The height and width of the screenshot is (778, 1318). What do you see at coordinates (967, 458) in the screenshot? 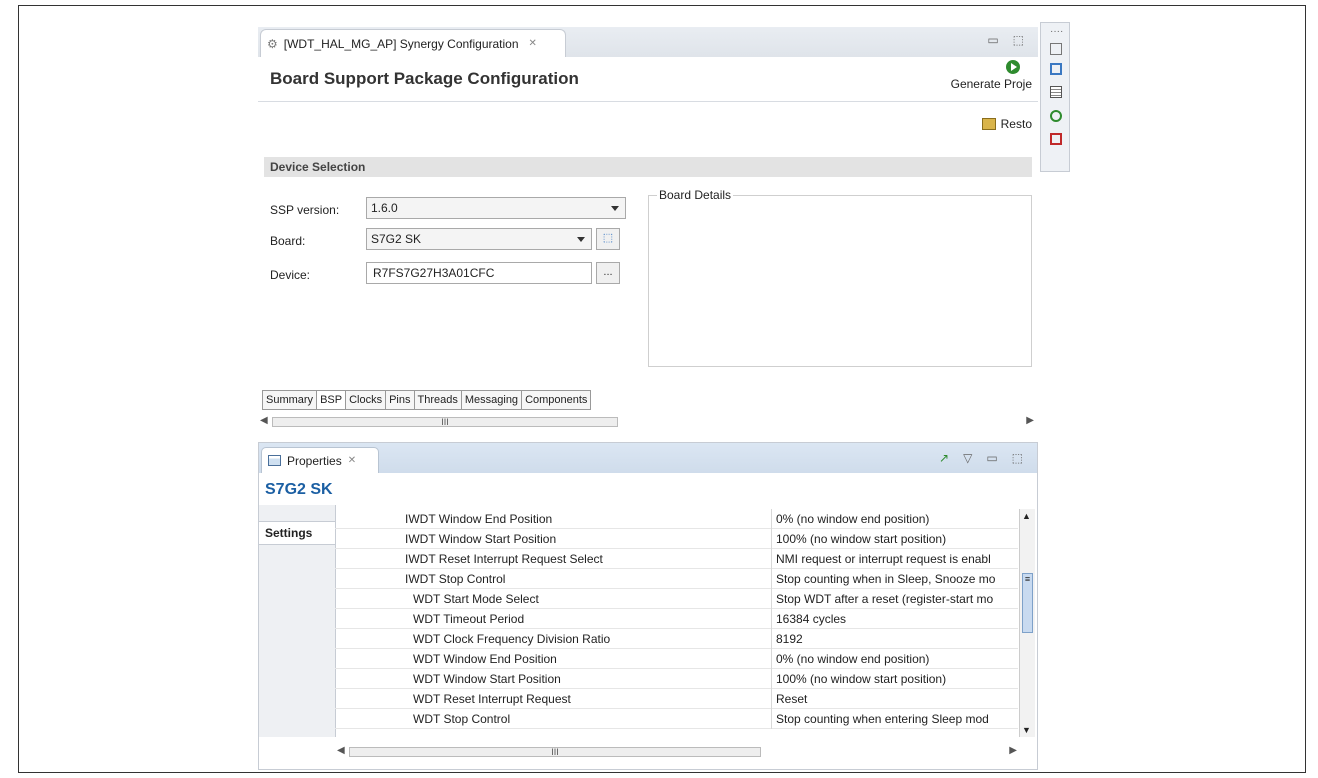
I see `view-menu-icon: ▽` at bounding box center [967, 458].